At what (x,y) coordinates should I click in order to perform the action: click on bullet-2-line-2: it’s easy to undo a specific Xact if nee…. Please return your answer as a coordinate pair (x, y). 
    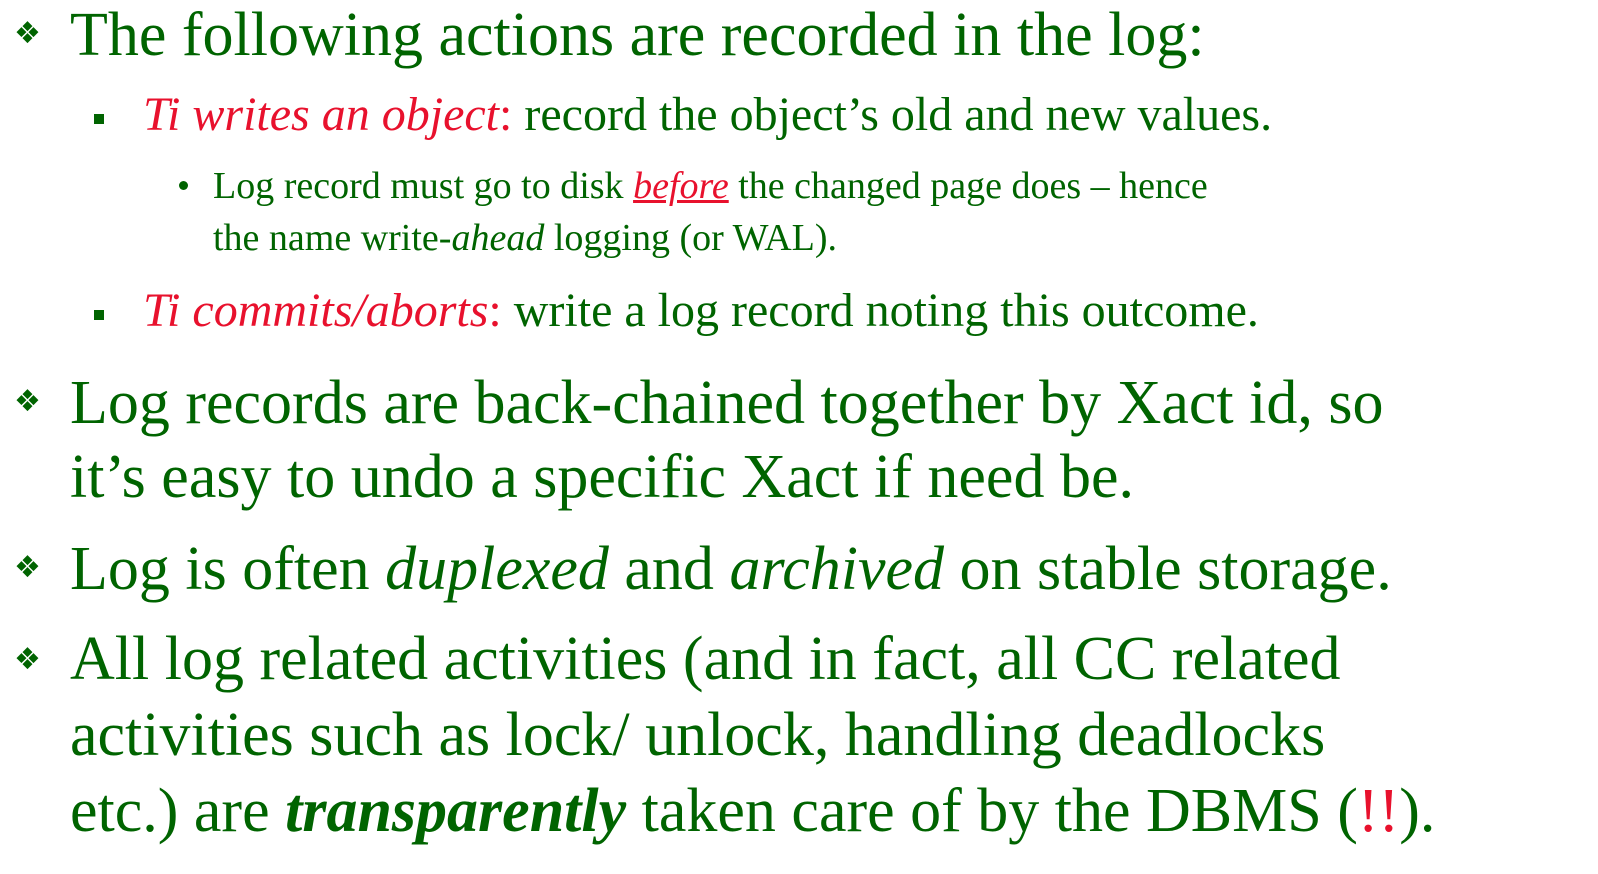
    Looking at the image, I should click on (602, 477).